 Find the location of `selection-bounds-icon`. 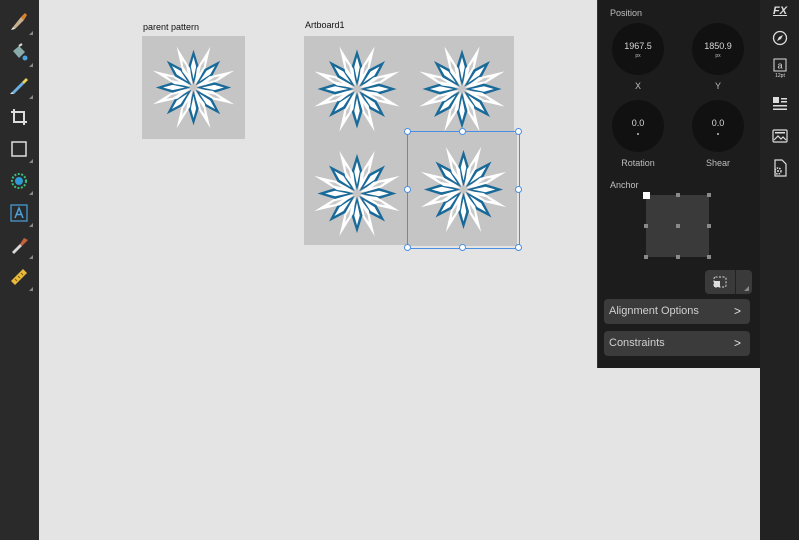

selection-bounds-icon is located at coordinates (720, 282).